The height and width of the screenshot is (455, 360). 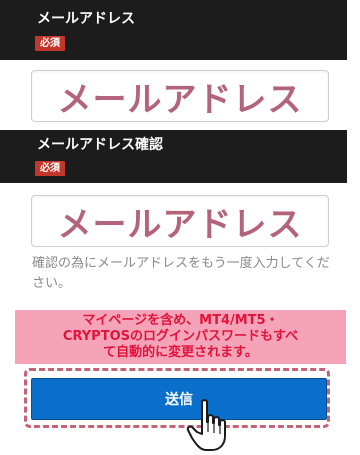 I want to click on notice-line: て自動的に変更されます。, so click(x=180, y=352).